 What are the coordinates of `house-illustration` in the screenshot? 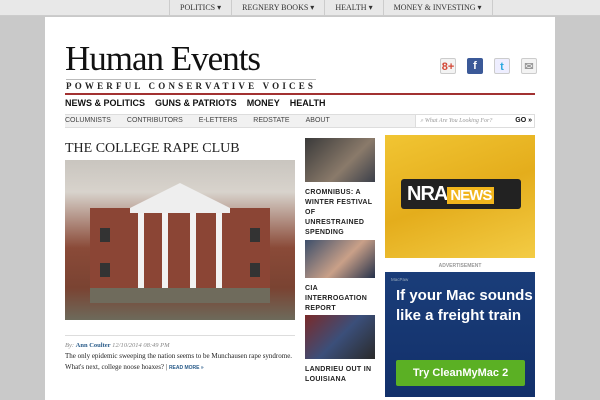 It's located at (180, 243).